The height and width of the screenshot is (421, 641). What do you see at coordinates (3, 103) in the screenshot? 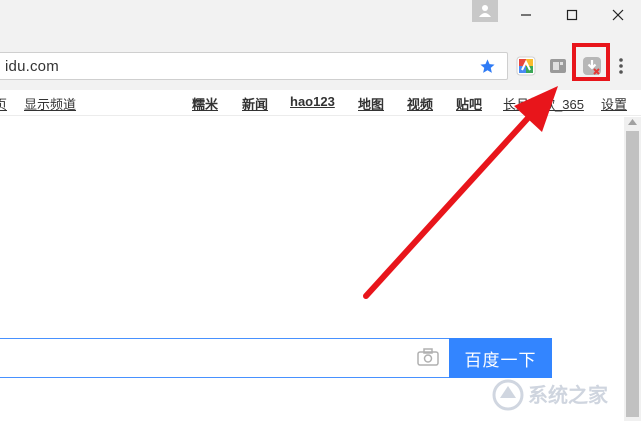
I see `nav-link-homepage: 页` at bounding box center [3, 103].